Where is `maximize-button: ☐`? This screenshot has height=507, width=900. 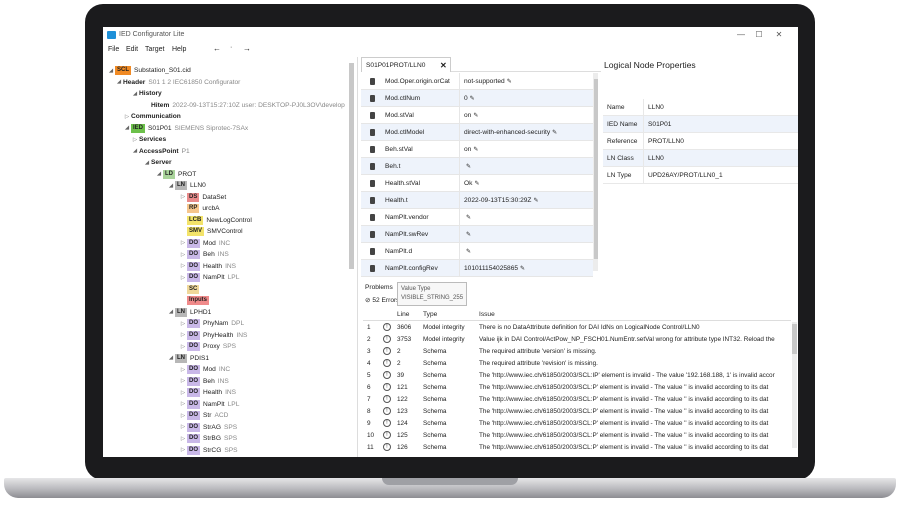 maximize-button: ☐ is located at coordinates (759, 34).